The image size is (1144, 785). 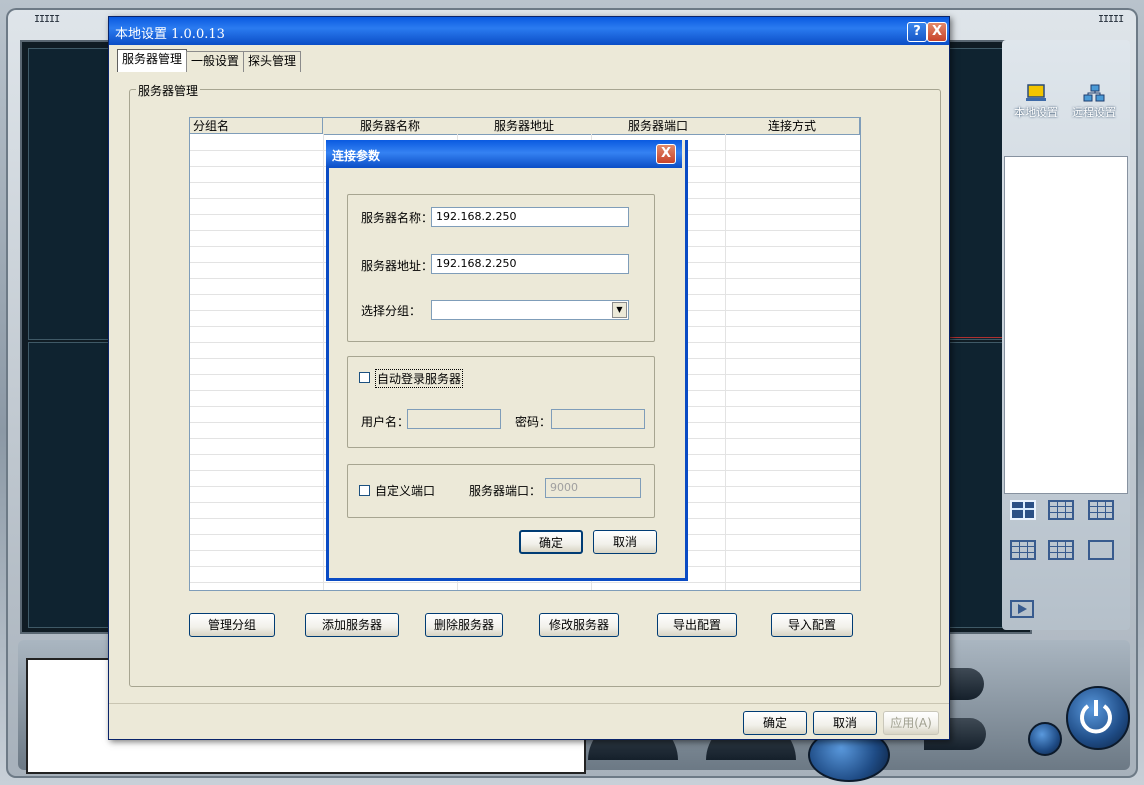 I want to click on layout-16-icon, so click(x=1023, y=550).